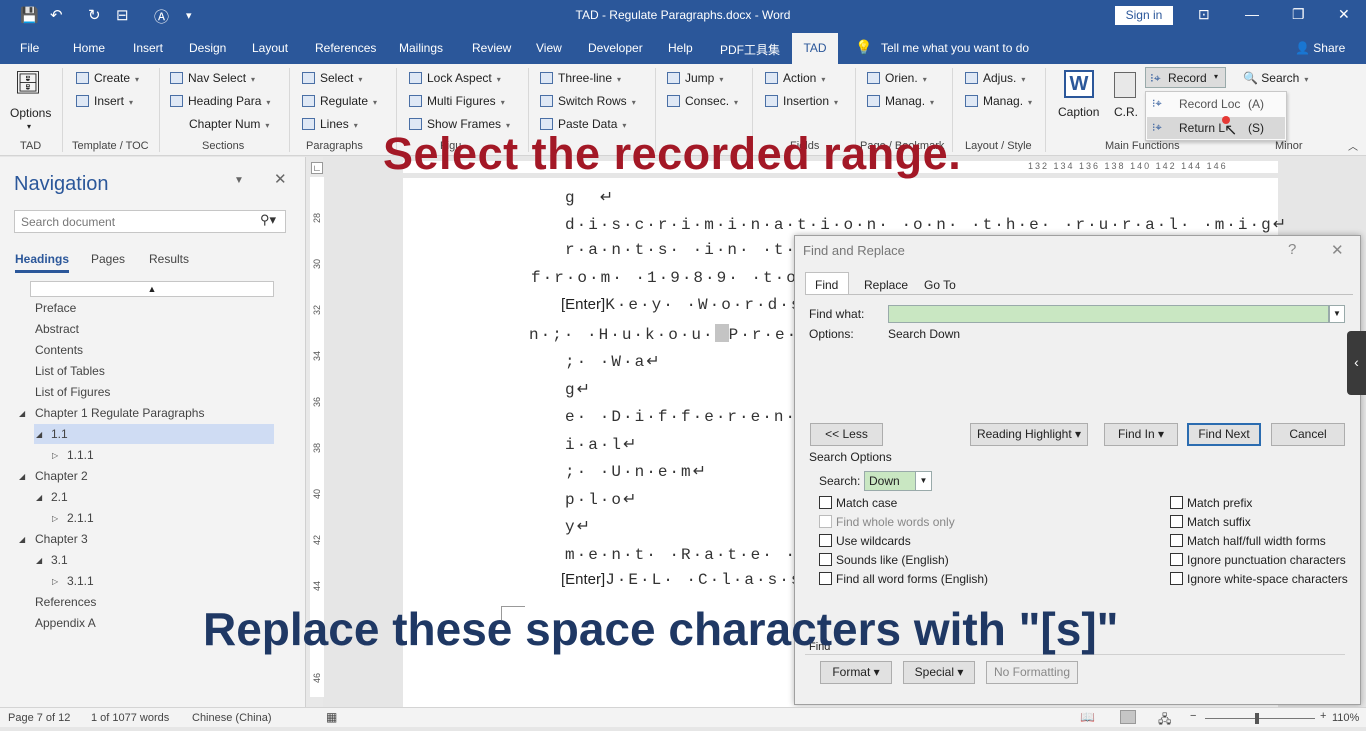 Image resolution: width=1366 pixels, height=731 pixels. What do you see at coordinates (886, 285) in the screenshot?
I see `tab-replace: Replace` at bounding box center [886, 285].